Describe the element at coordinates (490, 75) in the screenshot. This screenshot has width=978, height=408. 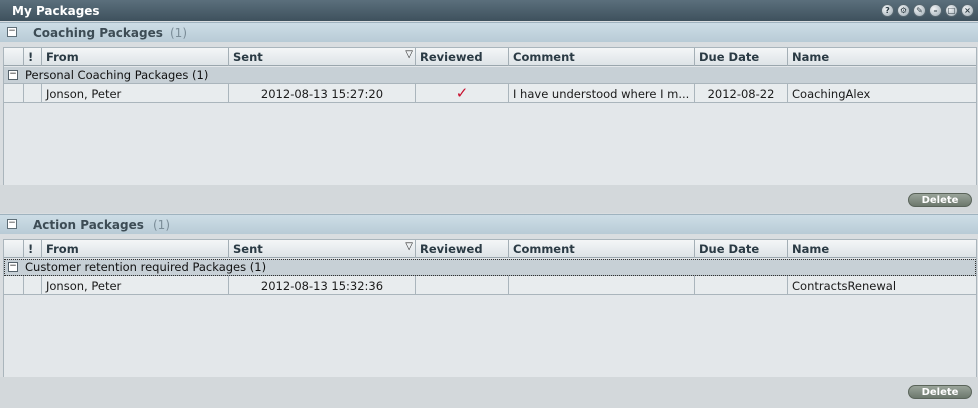
I see `group-row: − Personal Coaching Packages (1)` at that location.